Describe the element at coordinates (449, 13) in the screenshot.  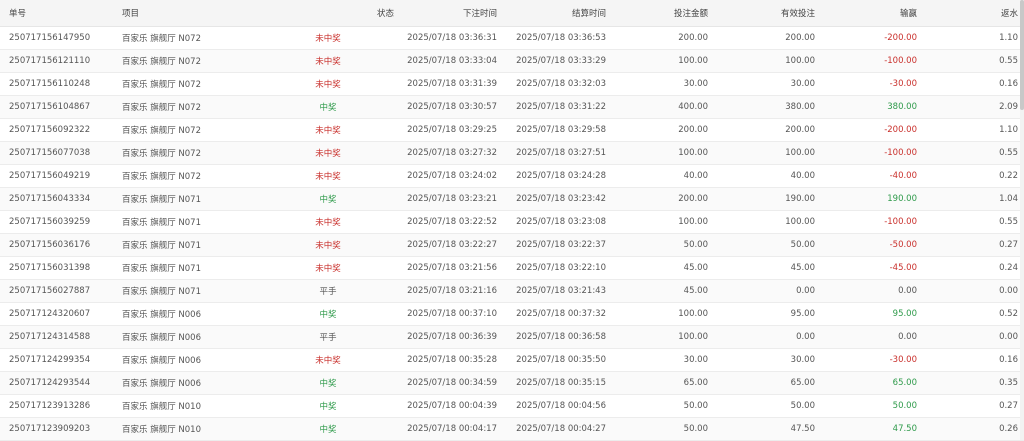
I see `header-bet-time: 下注时间` at that location.